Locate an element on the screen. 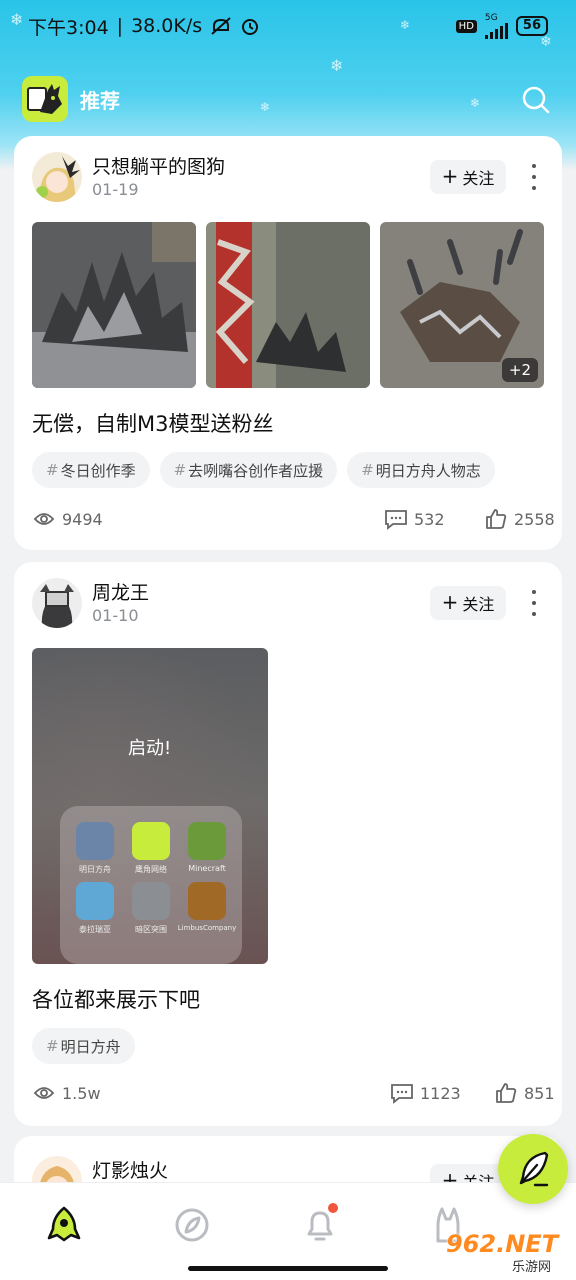 Image resolution: width=576 pixels, height=1280 pixels. hd-badge: HD is located at coordinates (466, 26).